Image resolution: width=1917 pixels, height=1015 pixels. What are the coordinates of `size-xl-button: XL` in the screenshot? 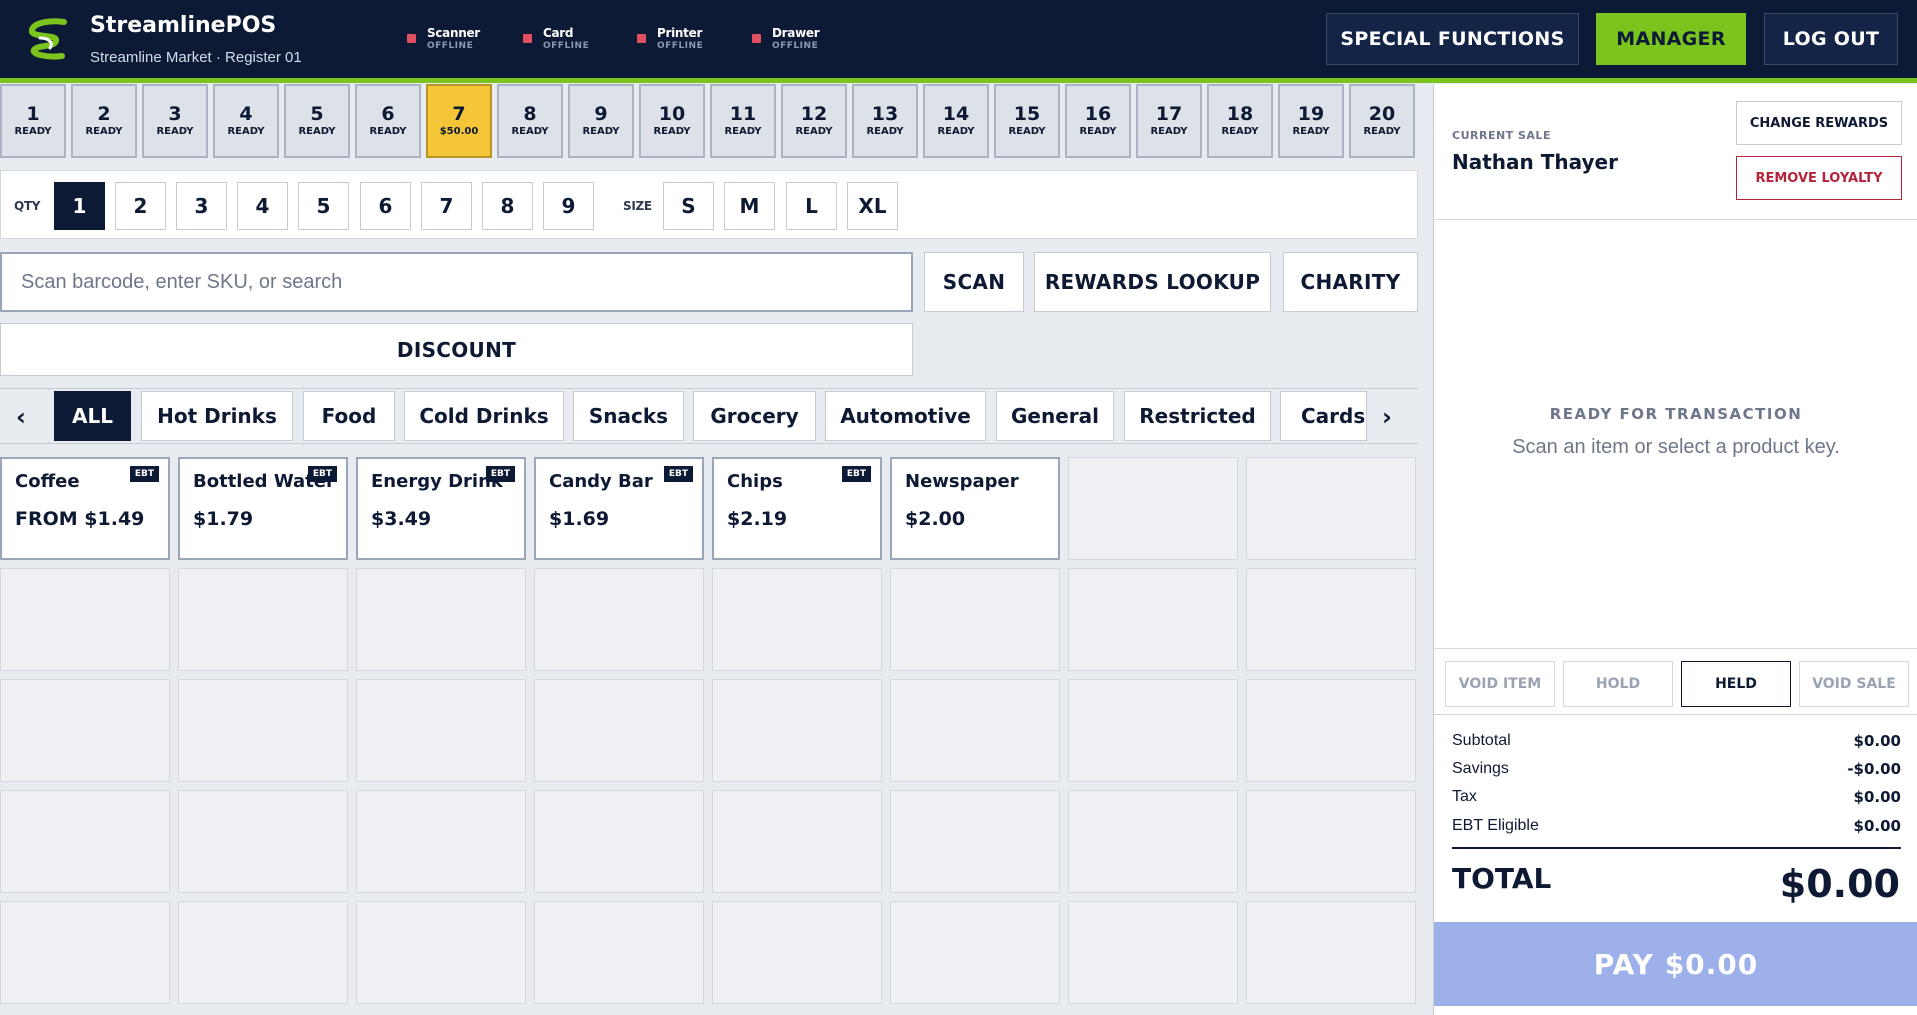 It's located at (872, 206).